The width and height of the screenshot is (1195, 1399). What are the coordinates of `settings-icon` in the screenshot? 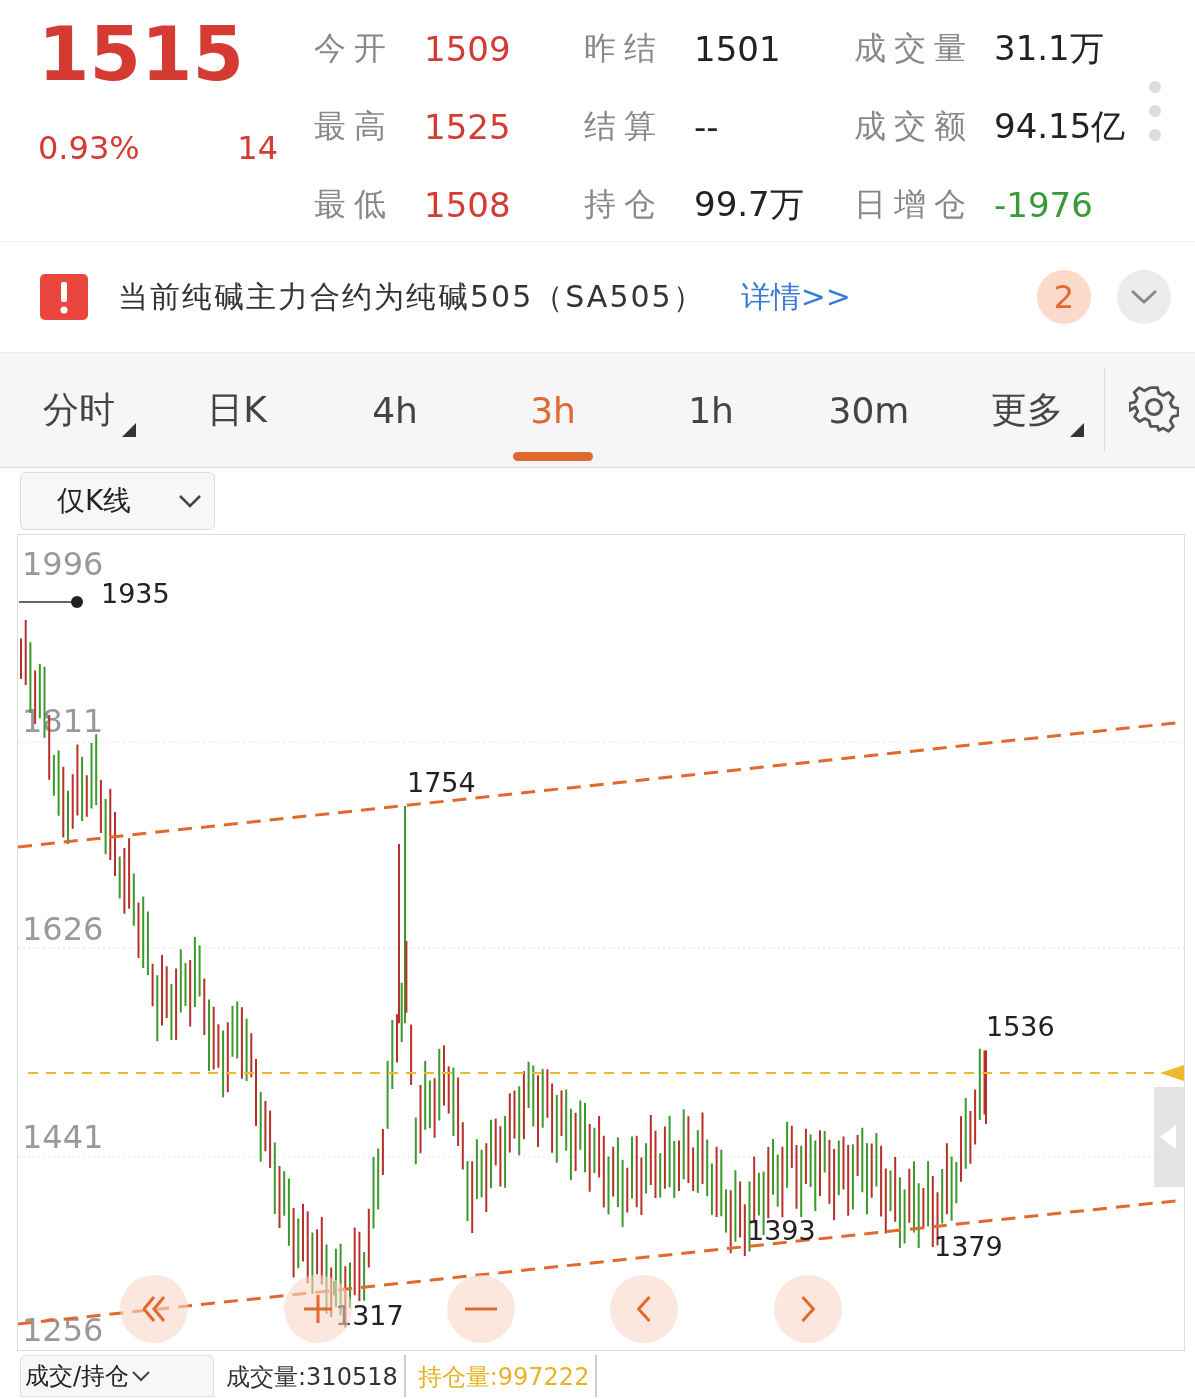 It's located at (1154, 410).